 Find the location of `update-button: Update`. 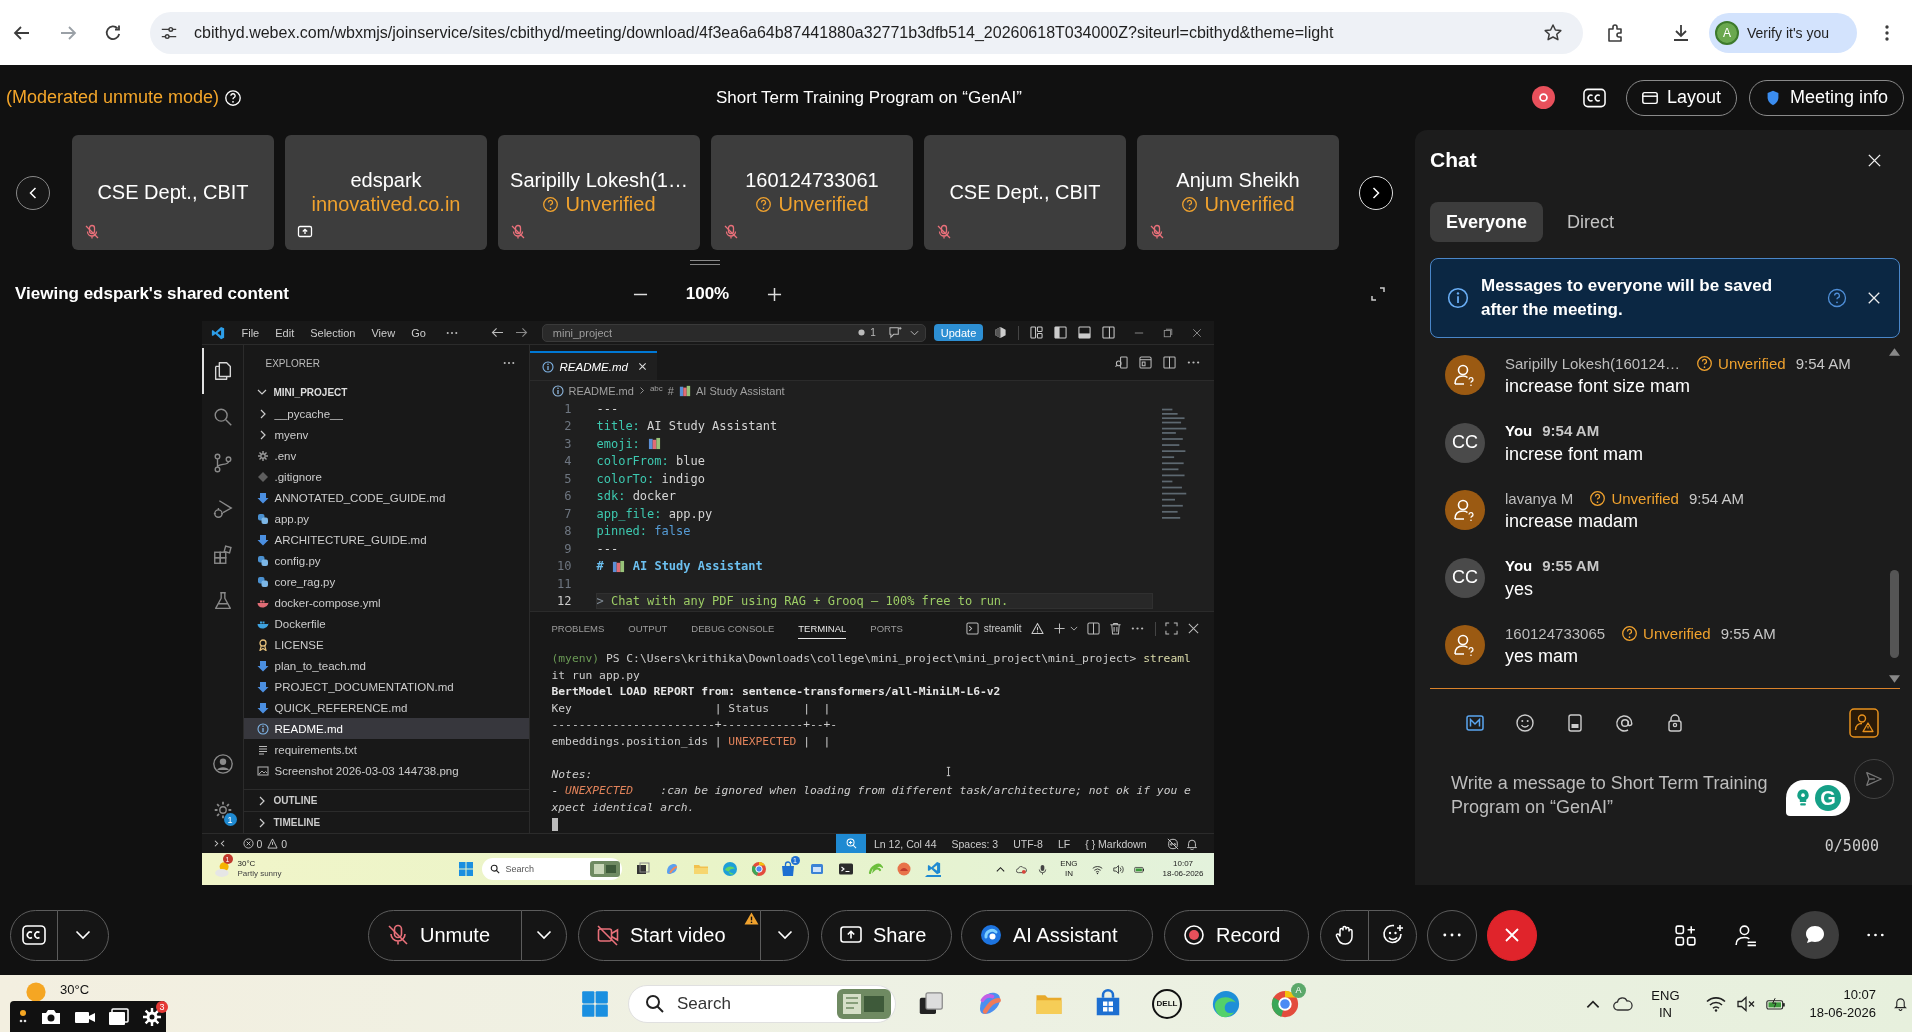

update-button: Update is located at coordinates (958, 332).